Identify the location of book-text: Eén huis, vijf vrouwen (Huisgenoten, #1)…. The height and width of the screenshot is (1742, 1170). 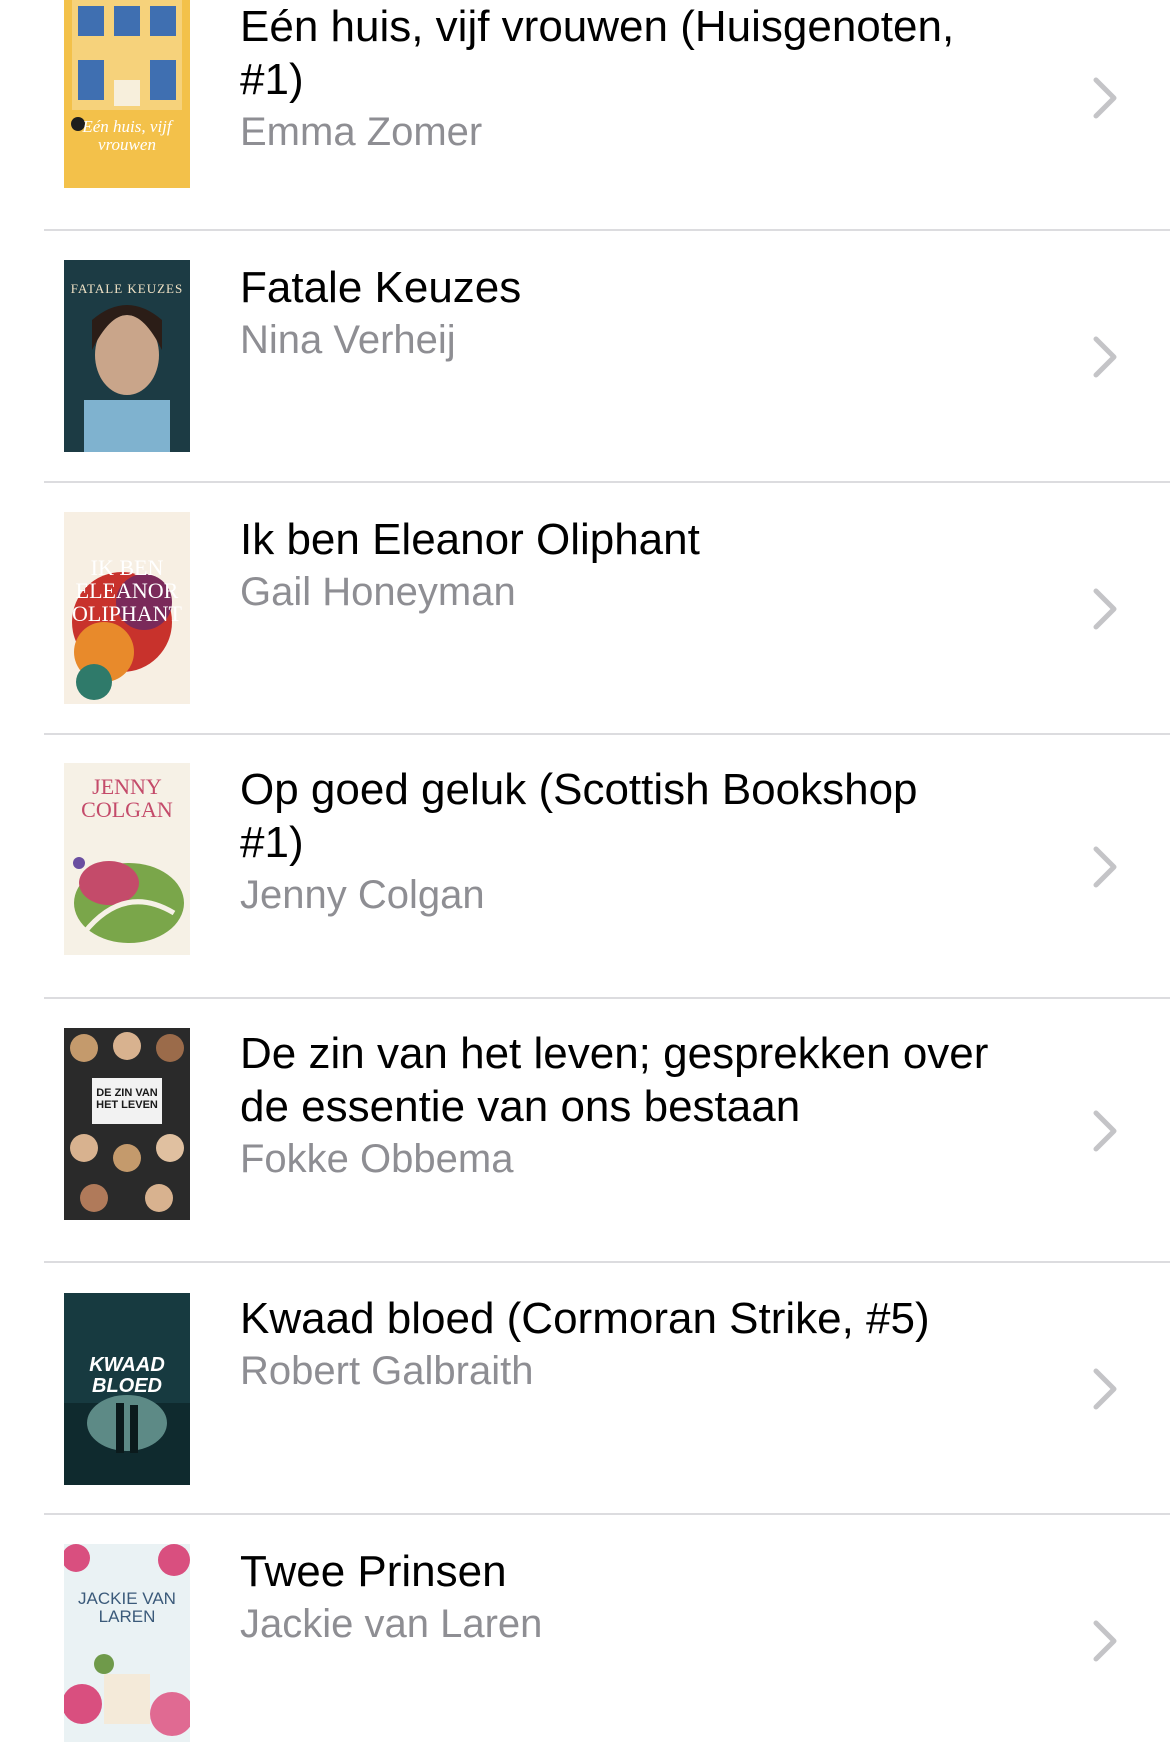
(640, 79).